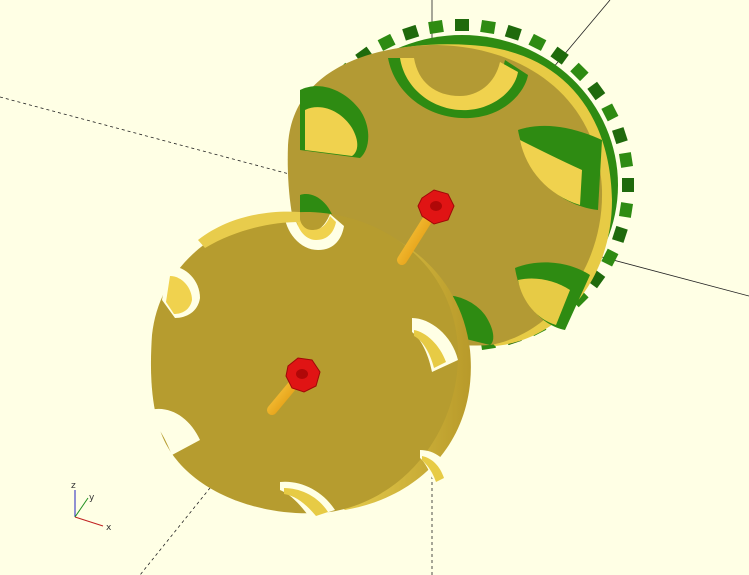 Image resolution: width=749 pixels, height=575 pixels. I want to click on back-shaft-nut-hole, so click(436, 206).